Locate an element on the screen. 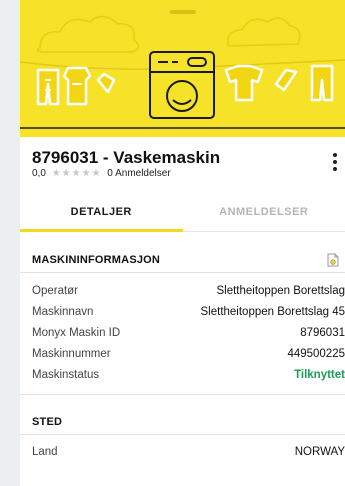 The width and height of the screenshot is (345, 486). row-value: 449500225 is located at coordinates (316, 354).